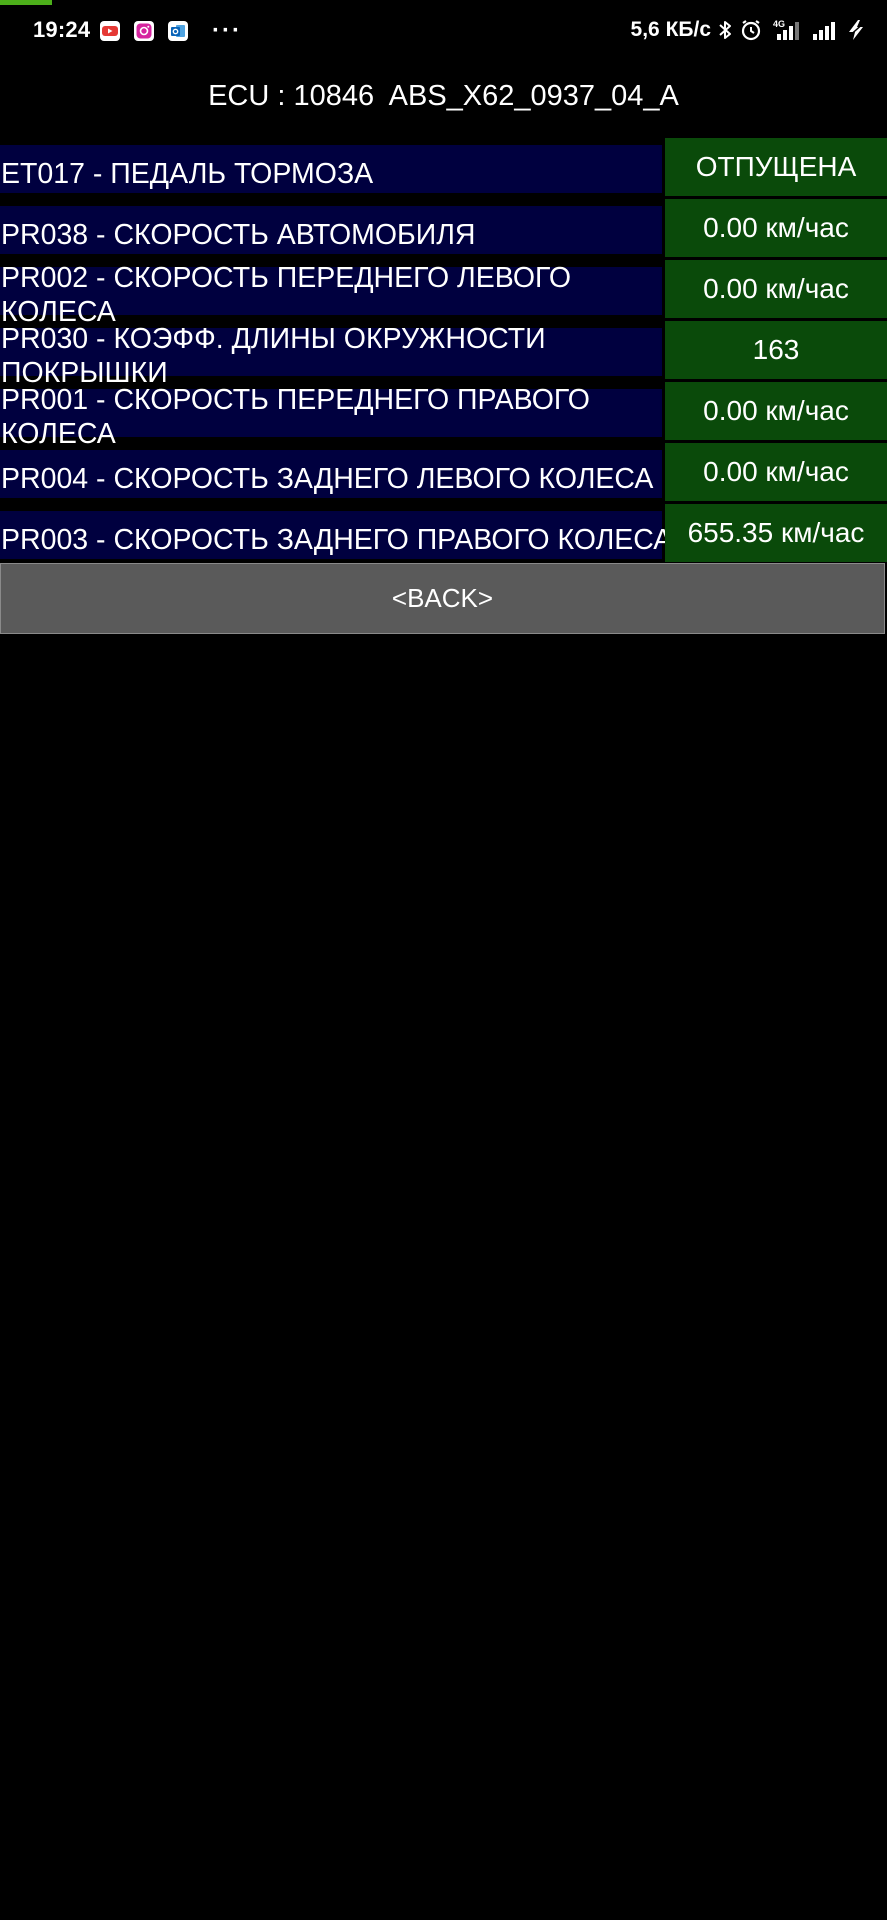 Image resolution: width=887 pixels, height=1920 pixels. Describe the element at coordinates (442, 598) in the screenshot. I see `back-button: <BACK>` at that location.